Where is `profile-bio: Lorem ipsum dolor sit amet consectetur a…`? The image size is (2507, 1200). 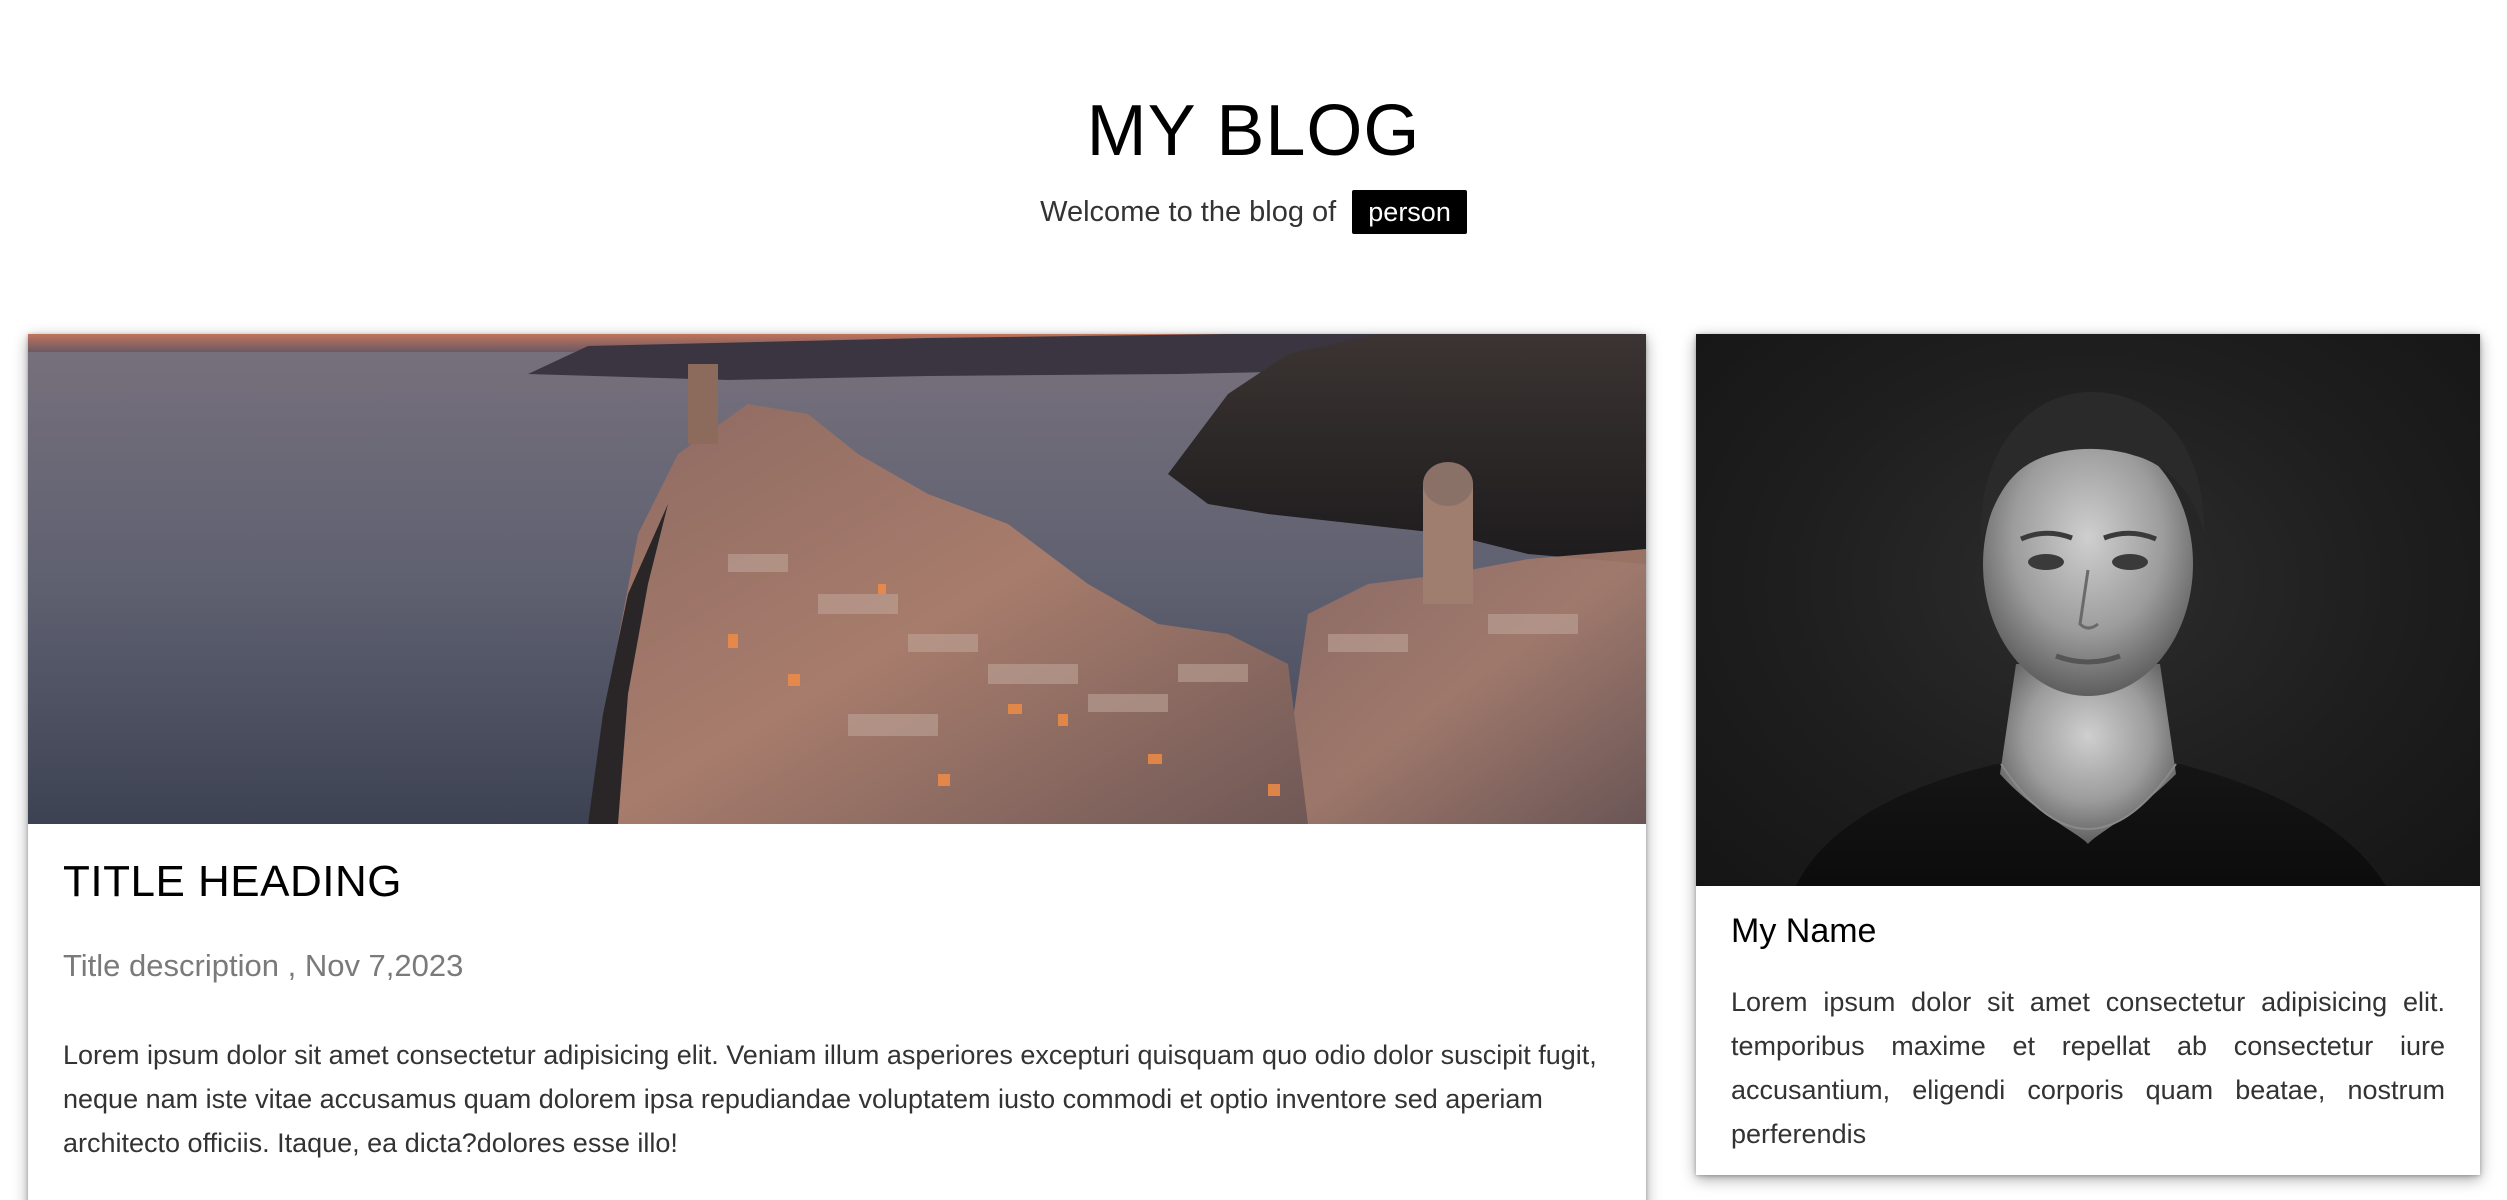 profile-bio: Lorem ipsum dolor sit amet consectetur a… is located at coordinates (2088, 1068).